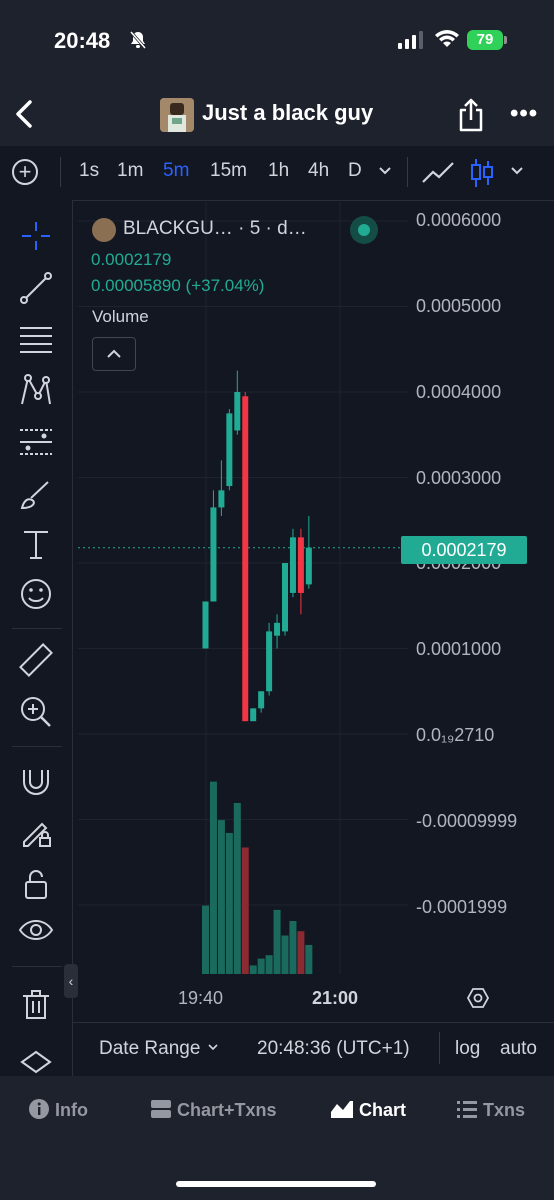 This screenshot has height=1200, width=554. I want to click on bell-off-icon, so click(138, 42).